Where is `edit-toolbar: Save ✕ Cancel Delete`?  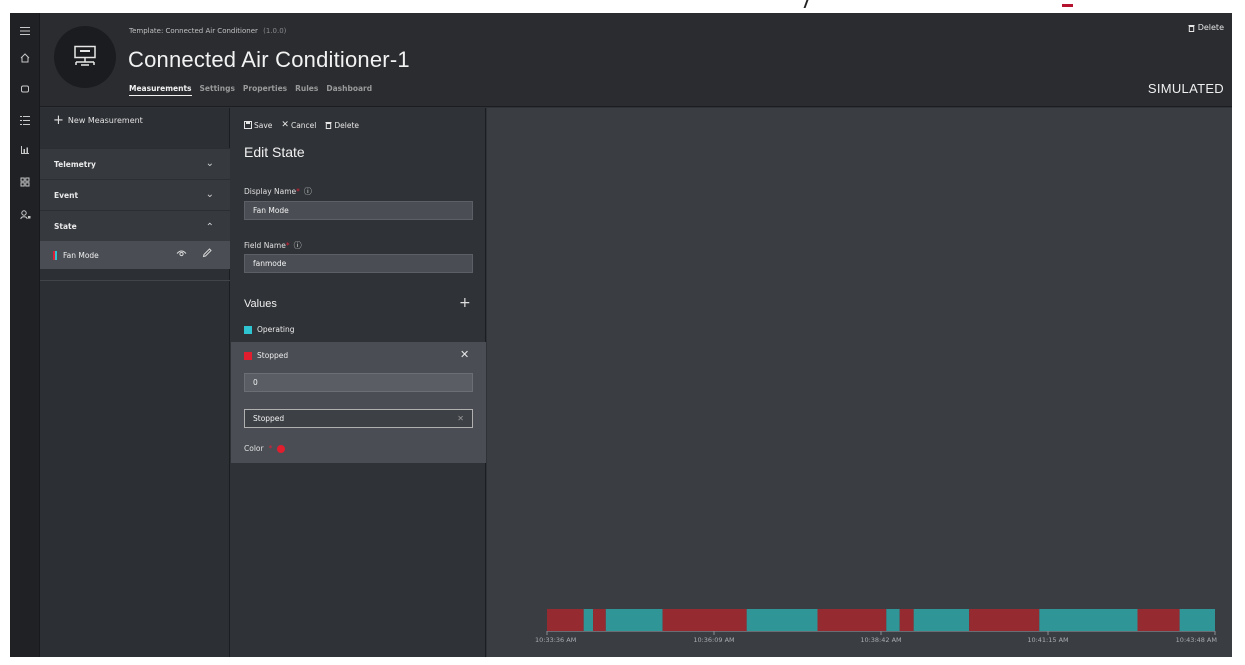
edit-toolbar: Save ✕ Cancel Delete is located at coordinates (301, 125).